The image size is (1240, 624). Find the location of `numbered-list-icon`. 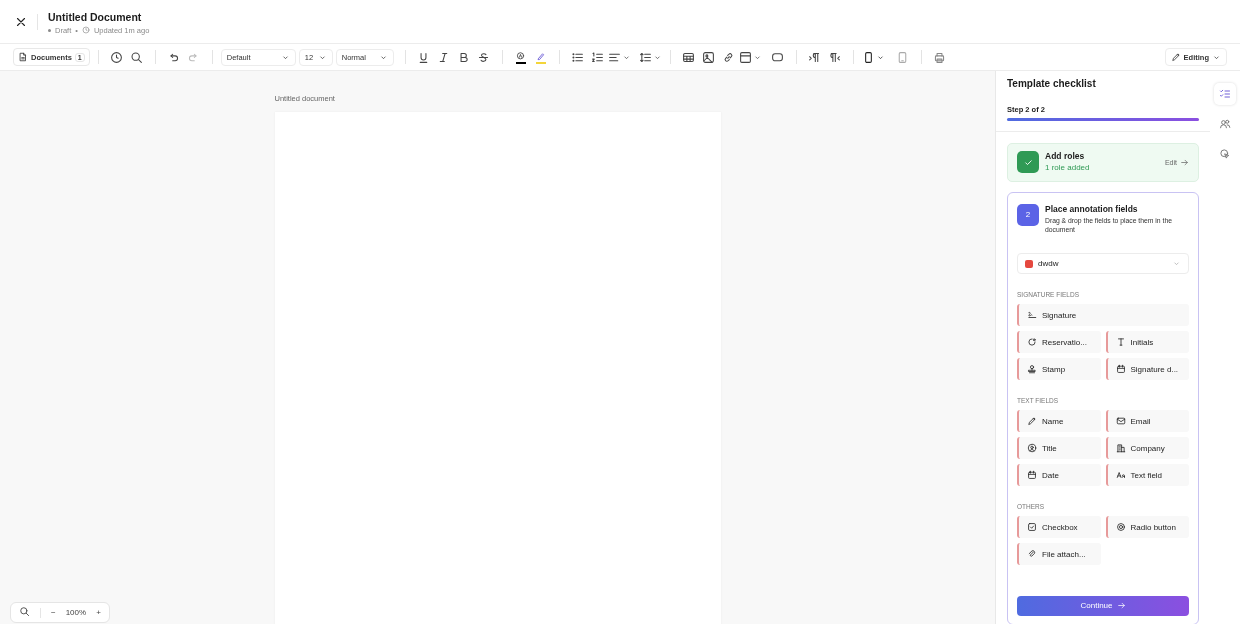

numbered-list-icon is located at coordinates (598, 57).